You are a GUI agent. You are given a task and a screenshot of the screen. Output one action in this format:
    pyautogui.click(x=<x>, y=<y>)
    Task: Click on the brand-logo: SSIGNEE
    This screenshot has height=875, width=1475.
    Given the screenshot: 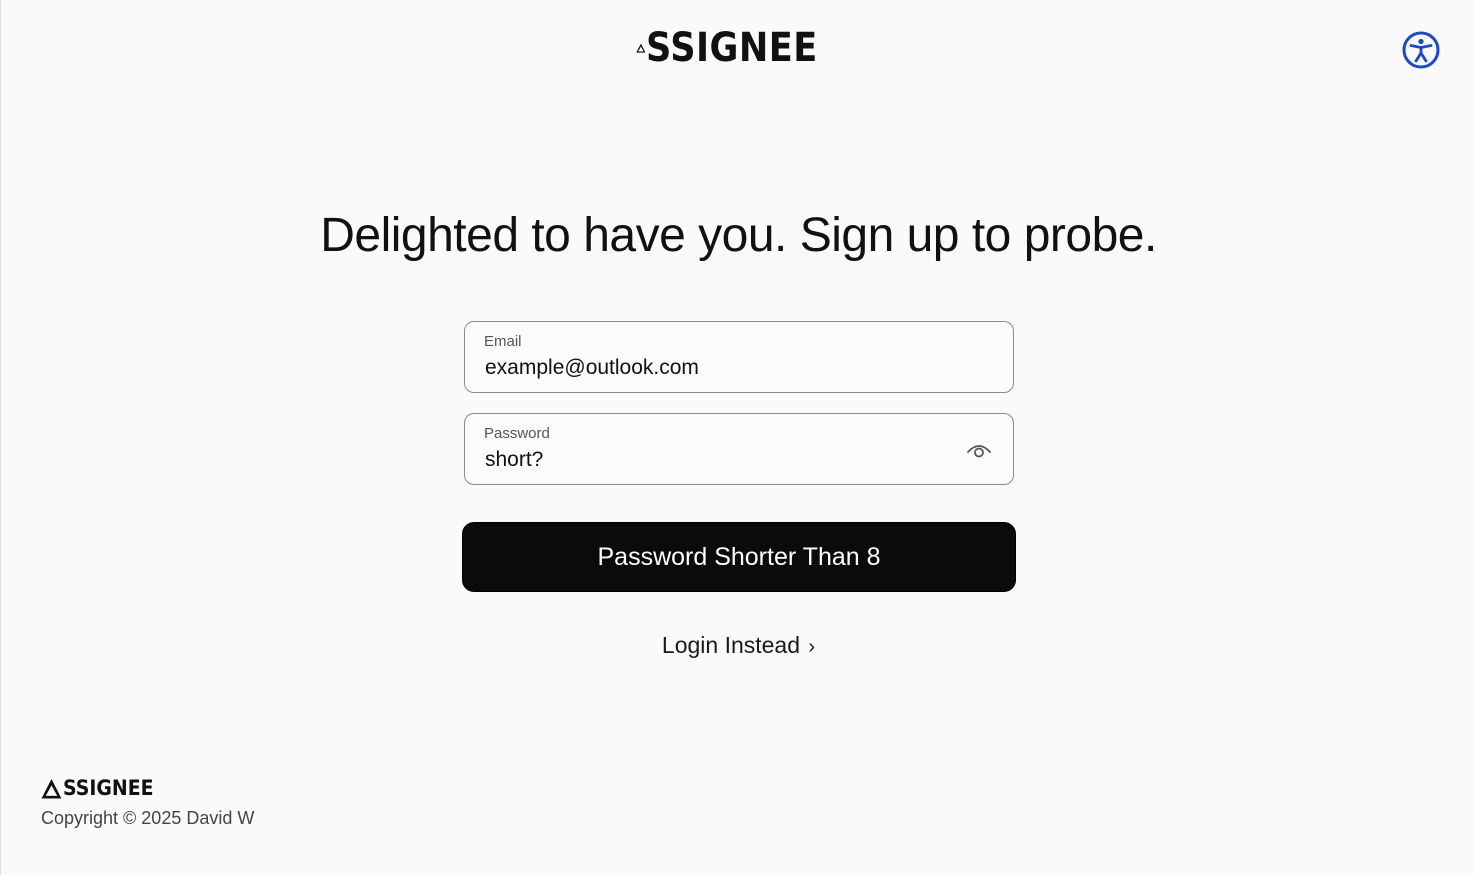 What is the action you would take?
    pyautogui.click(x=738, y=48)
    